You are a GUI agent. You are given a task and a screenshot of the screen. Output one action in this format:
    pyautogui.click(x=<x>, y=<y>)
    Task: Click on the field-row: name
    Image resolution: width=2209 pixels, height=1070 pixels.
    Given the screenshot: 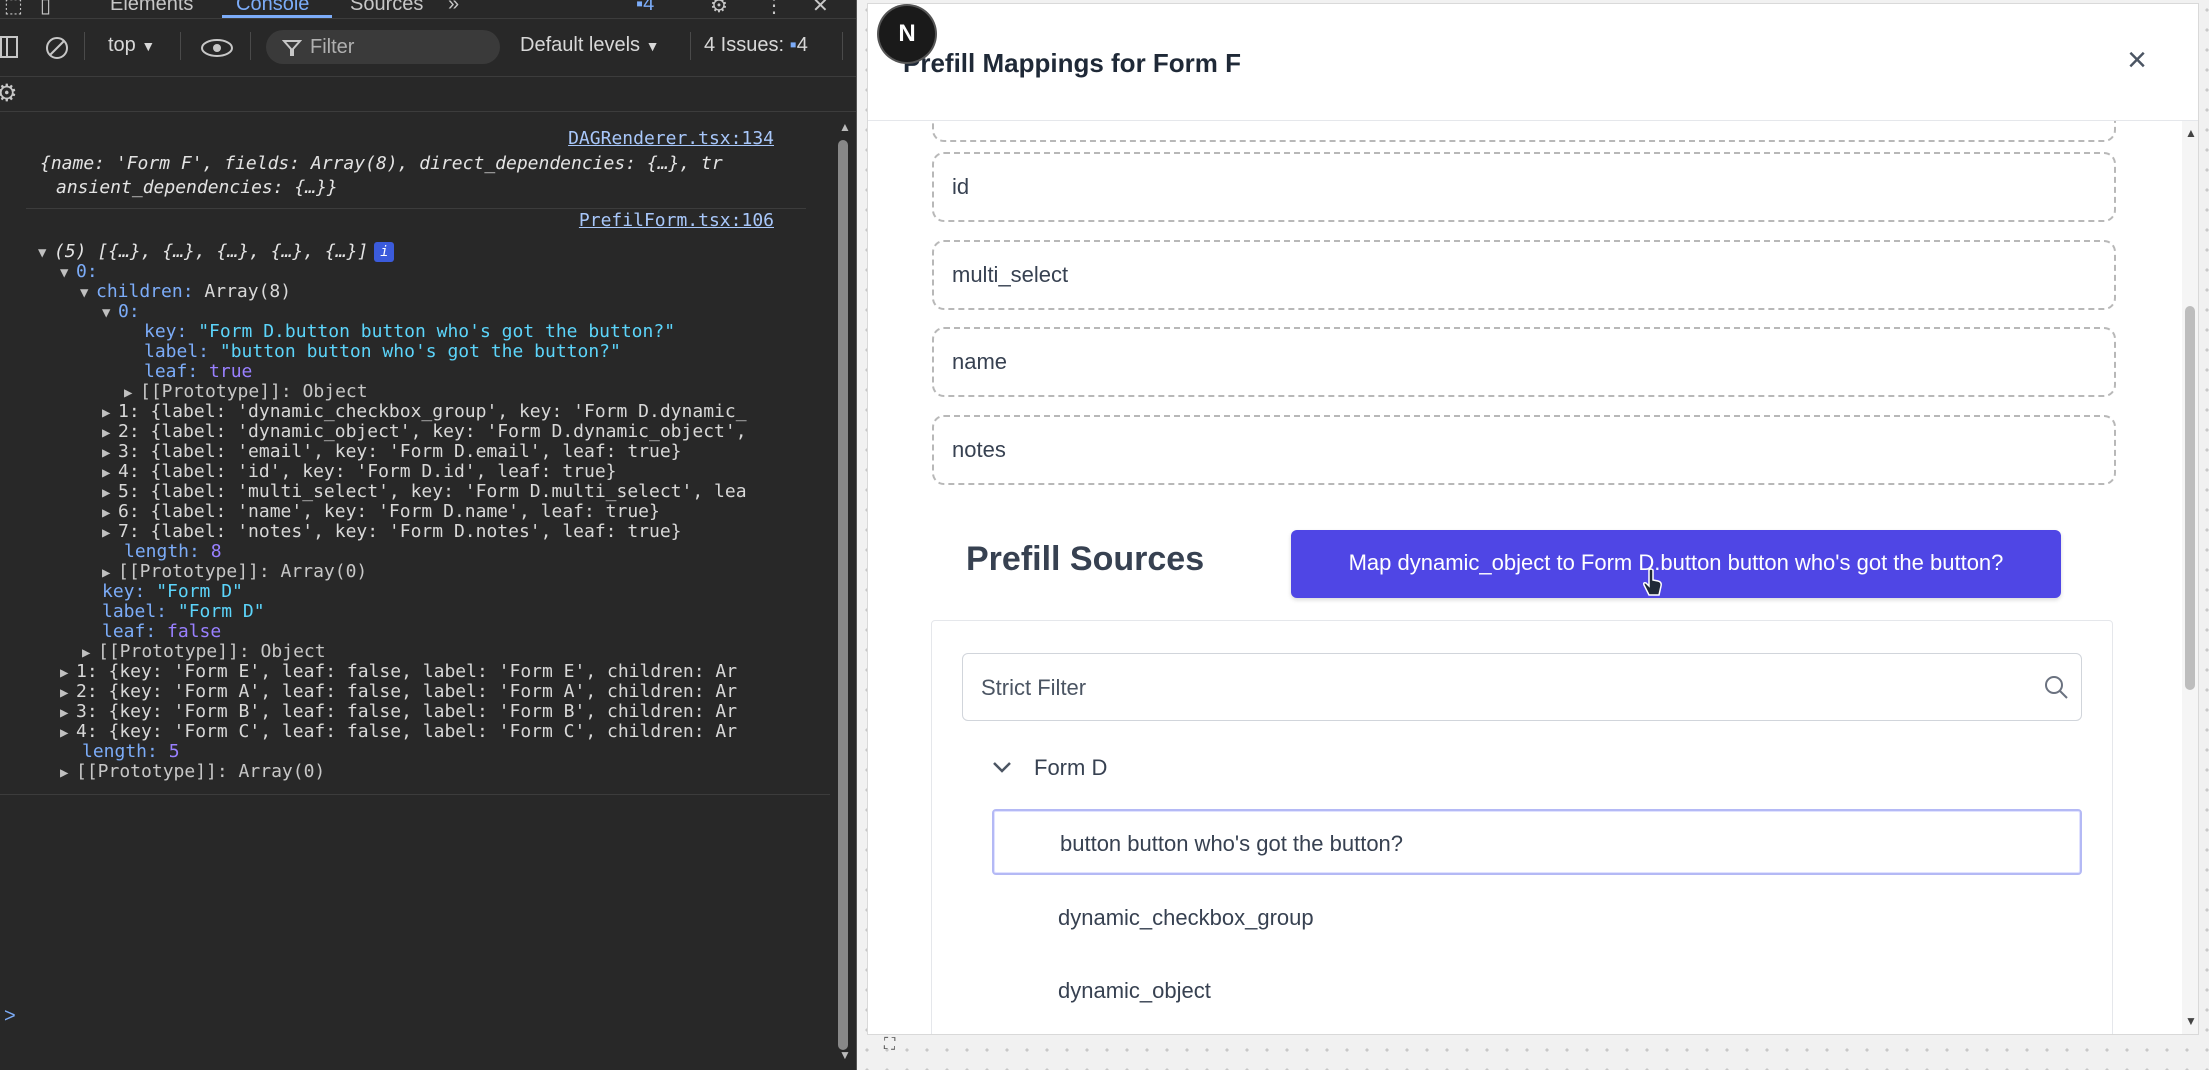 What is the action you would take?
    pyautogui.click(x=1524, y=362)
    